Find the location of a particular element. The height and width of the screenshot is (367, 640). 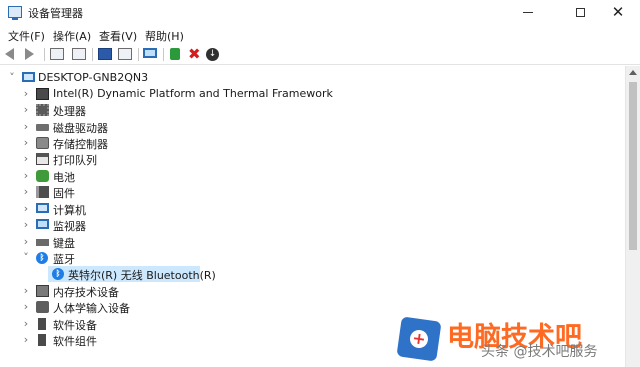

tree-item: › 磁盘驱动器 is located at coordinates (310, 127).